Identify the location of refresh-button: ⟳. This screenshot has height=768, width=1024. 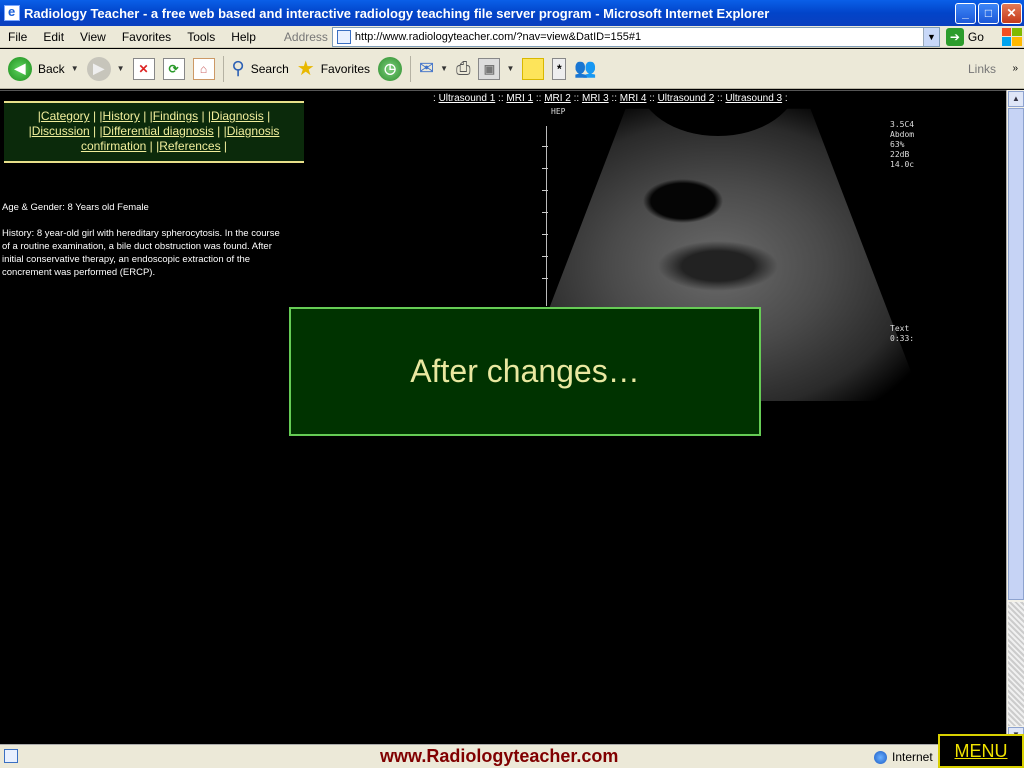
(173, 68).